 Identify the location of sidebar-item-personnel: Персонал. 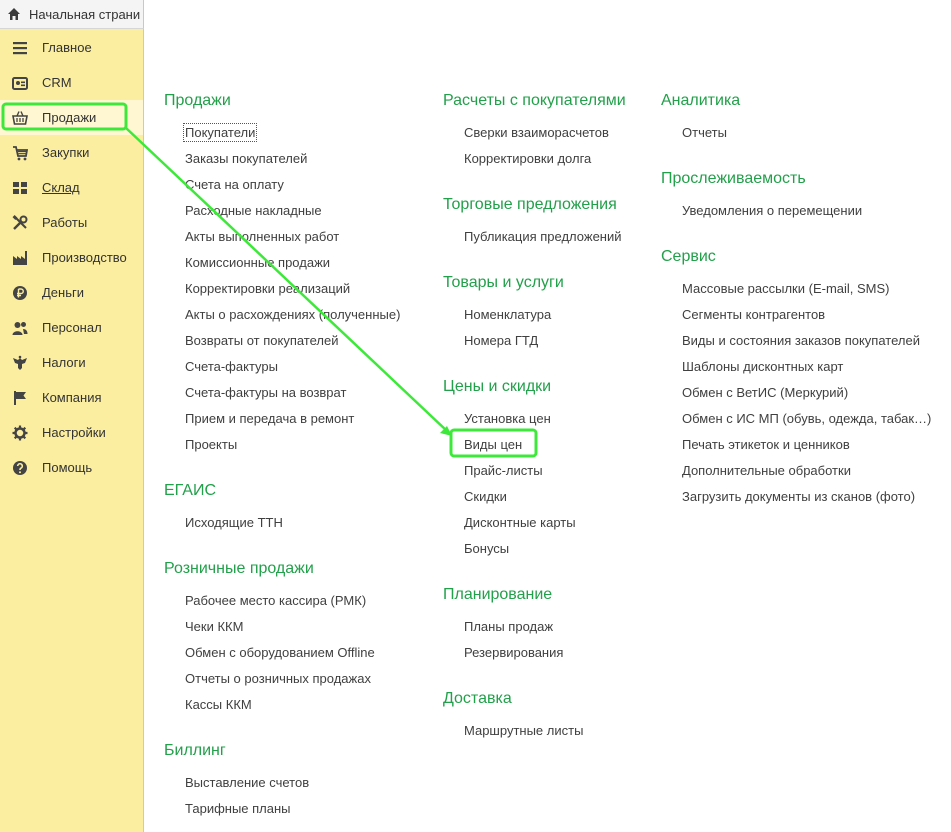
(71, 327).